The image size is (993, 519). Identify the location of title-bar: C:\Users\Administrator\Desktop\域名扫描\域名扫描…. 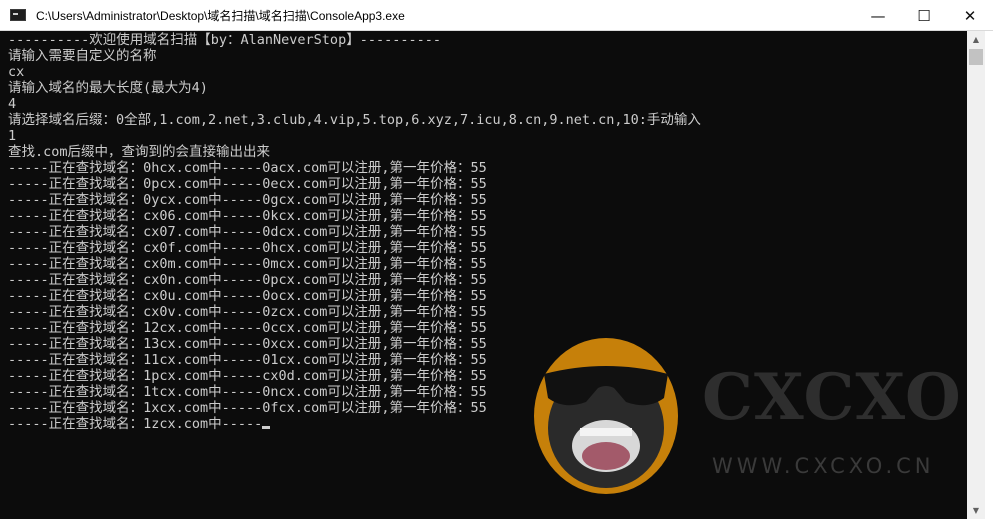
(496, 15).